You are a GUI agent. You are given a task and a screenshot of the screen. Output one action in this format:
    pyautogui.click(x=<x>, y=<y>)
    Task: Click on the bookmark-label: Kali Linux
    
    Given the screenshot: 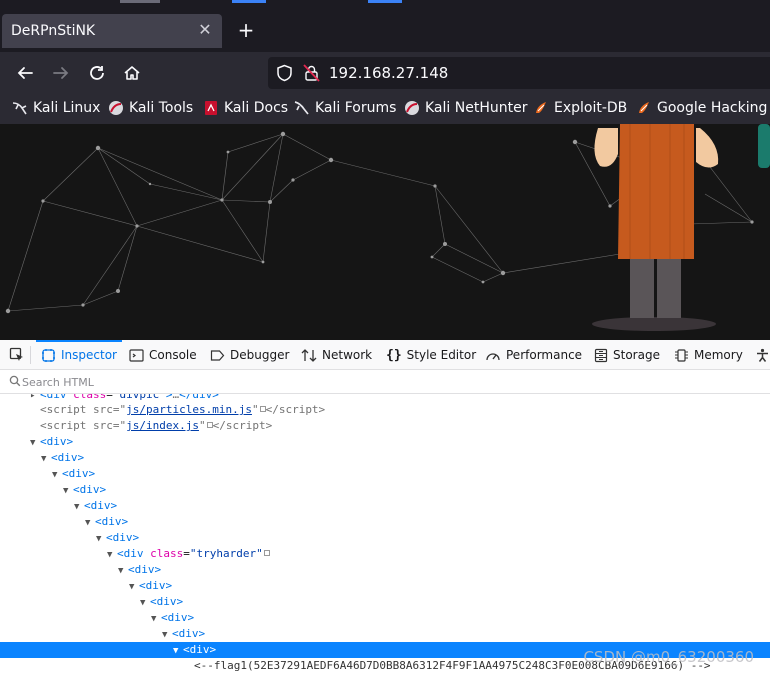 What is the action you would take?
    pyautogui.click(x=67, y=108)
    